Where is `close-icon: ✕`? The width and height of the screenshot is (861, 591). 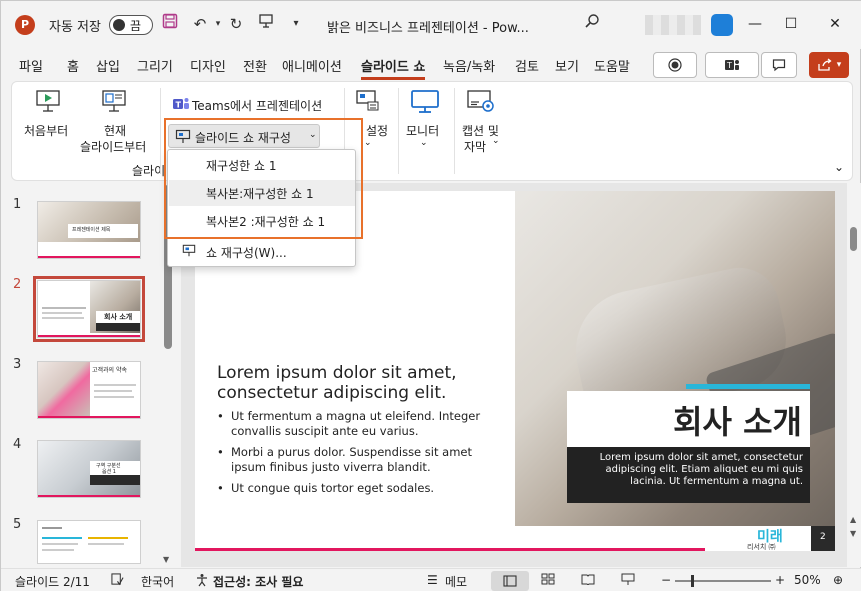 close-icon: ✕ is located at coordinates (835, 24).